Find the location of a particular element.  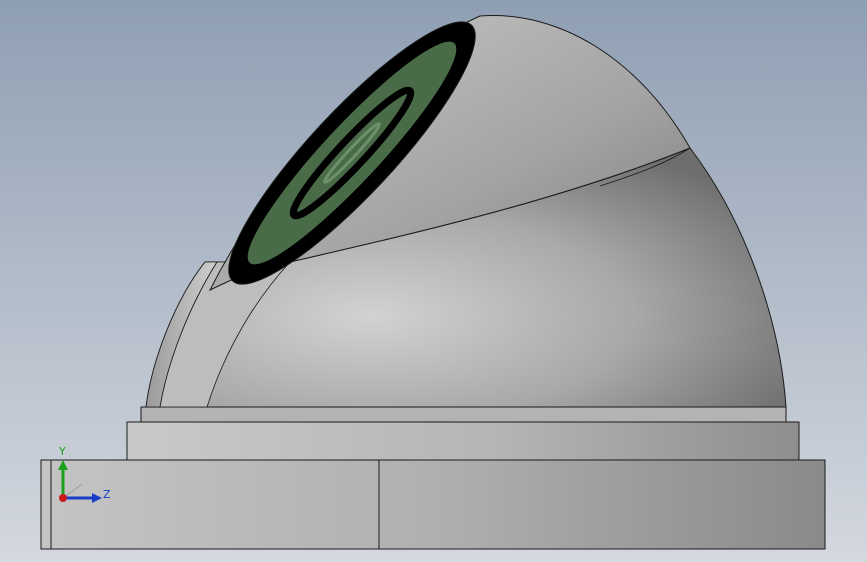

z-axis-label: Z is located at coordinates (107, 494).